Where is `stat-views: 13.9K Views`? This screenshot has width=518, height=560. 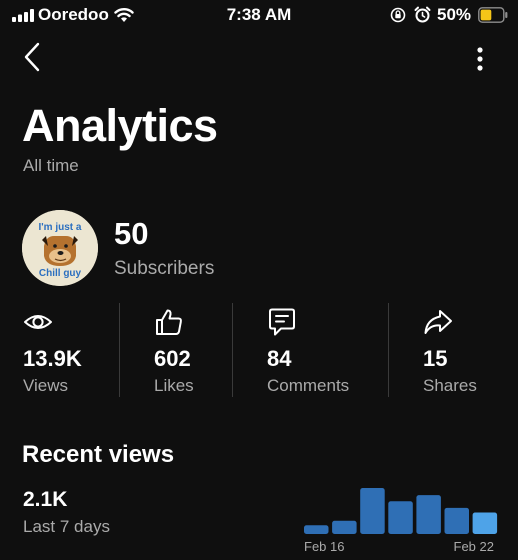 stat-views: 13.9K Views is located at coordinates (68, 352).